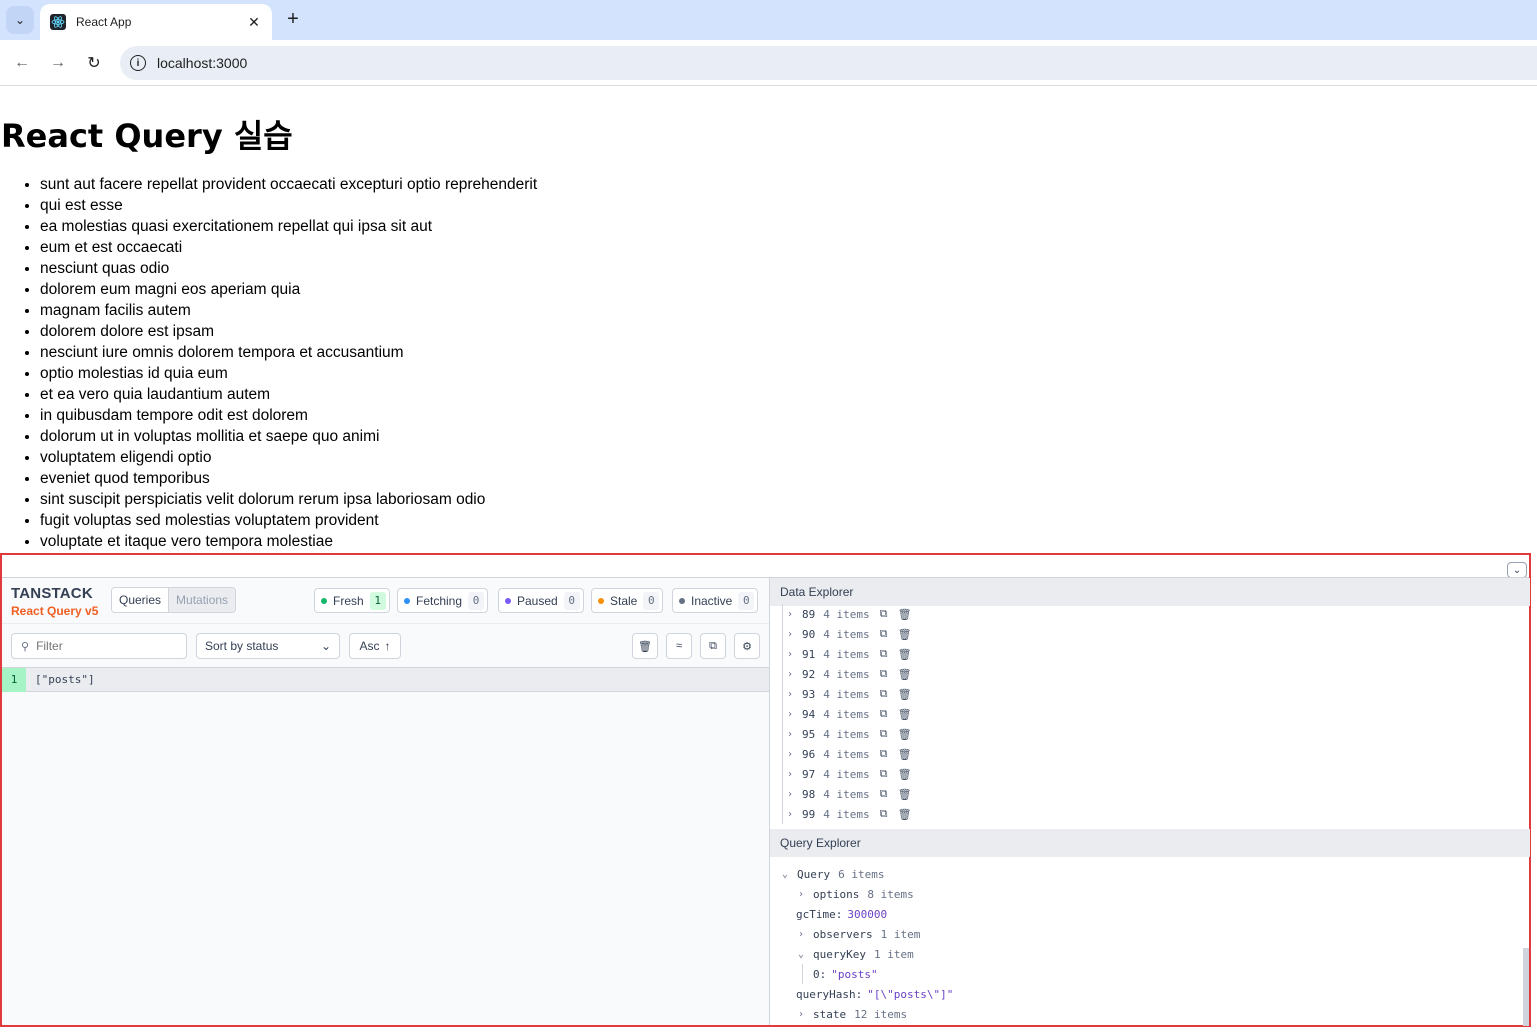 The width and height of the screenshot is (1537, 1032). I want to click on tree-node-state: › state 12 items, so click(852, 1014).